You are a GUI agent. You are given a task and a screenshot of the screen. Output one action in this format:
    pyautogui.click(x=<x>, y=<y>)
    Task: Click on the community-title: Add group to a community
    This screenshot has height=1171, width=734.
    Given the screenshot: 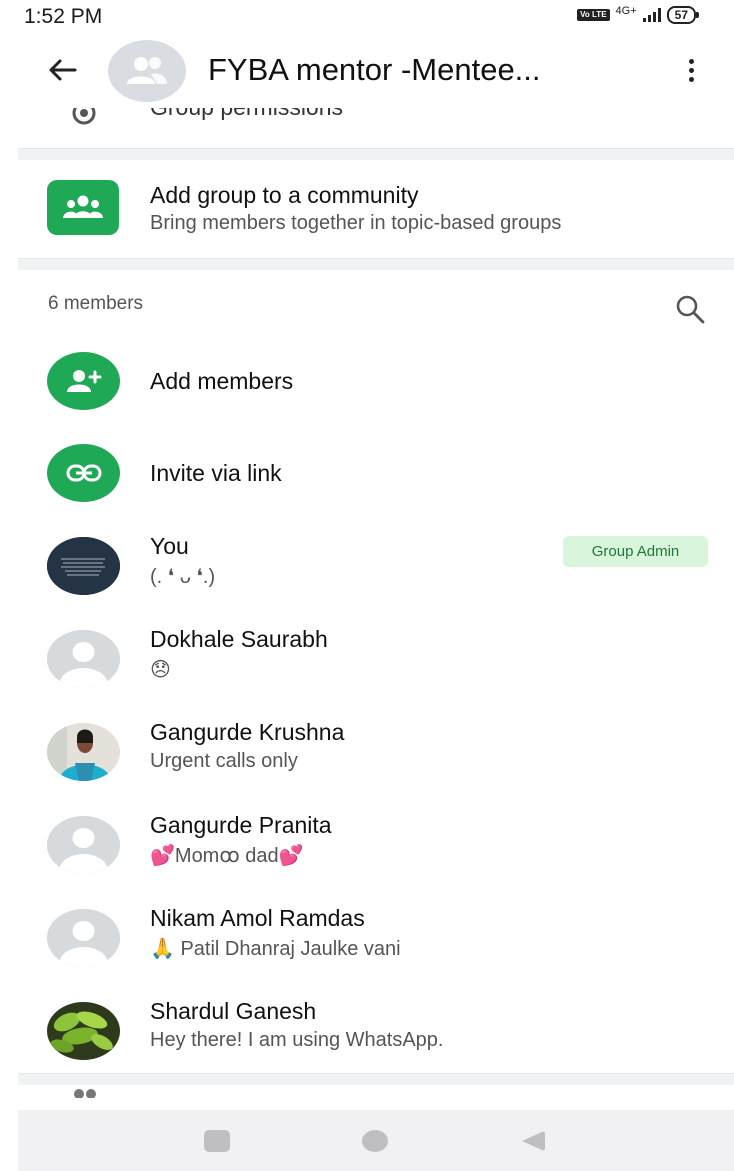 What is the action you would take?
    pyautogui.click(x=284, y=195)
    